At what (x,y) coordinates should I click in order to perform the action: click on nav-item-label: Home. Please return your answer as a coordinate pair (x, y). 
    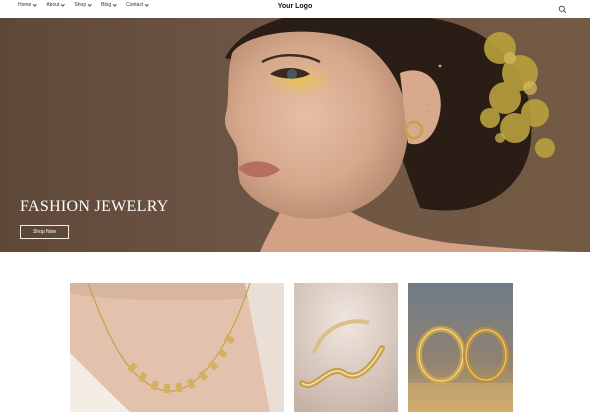
    Looking at the image, I should click on (25, 5).